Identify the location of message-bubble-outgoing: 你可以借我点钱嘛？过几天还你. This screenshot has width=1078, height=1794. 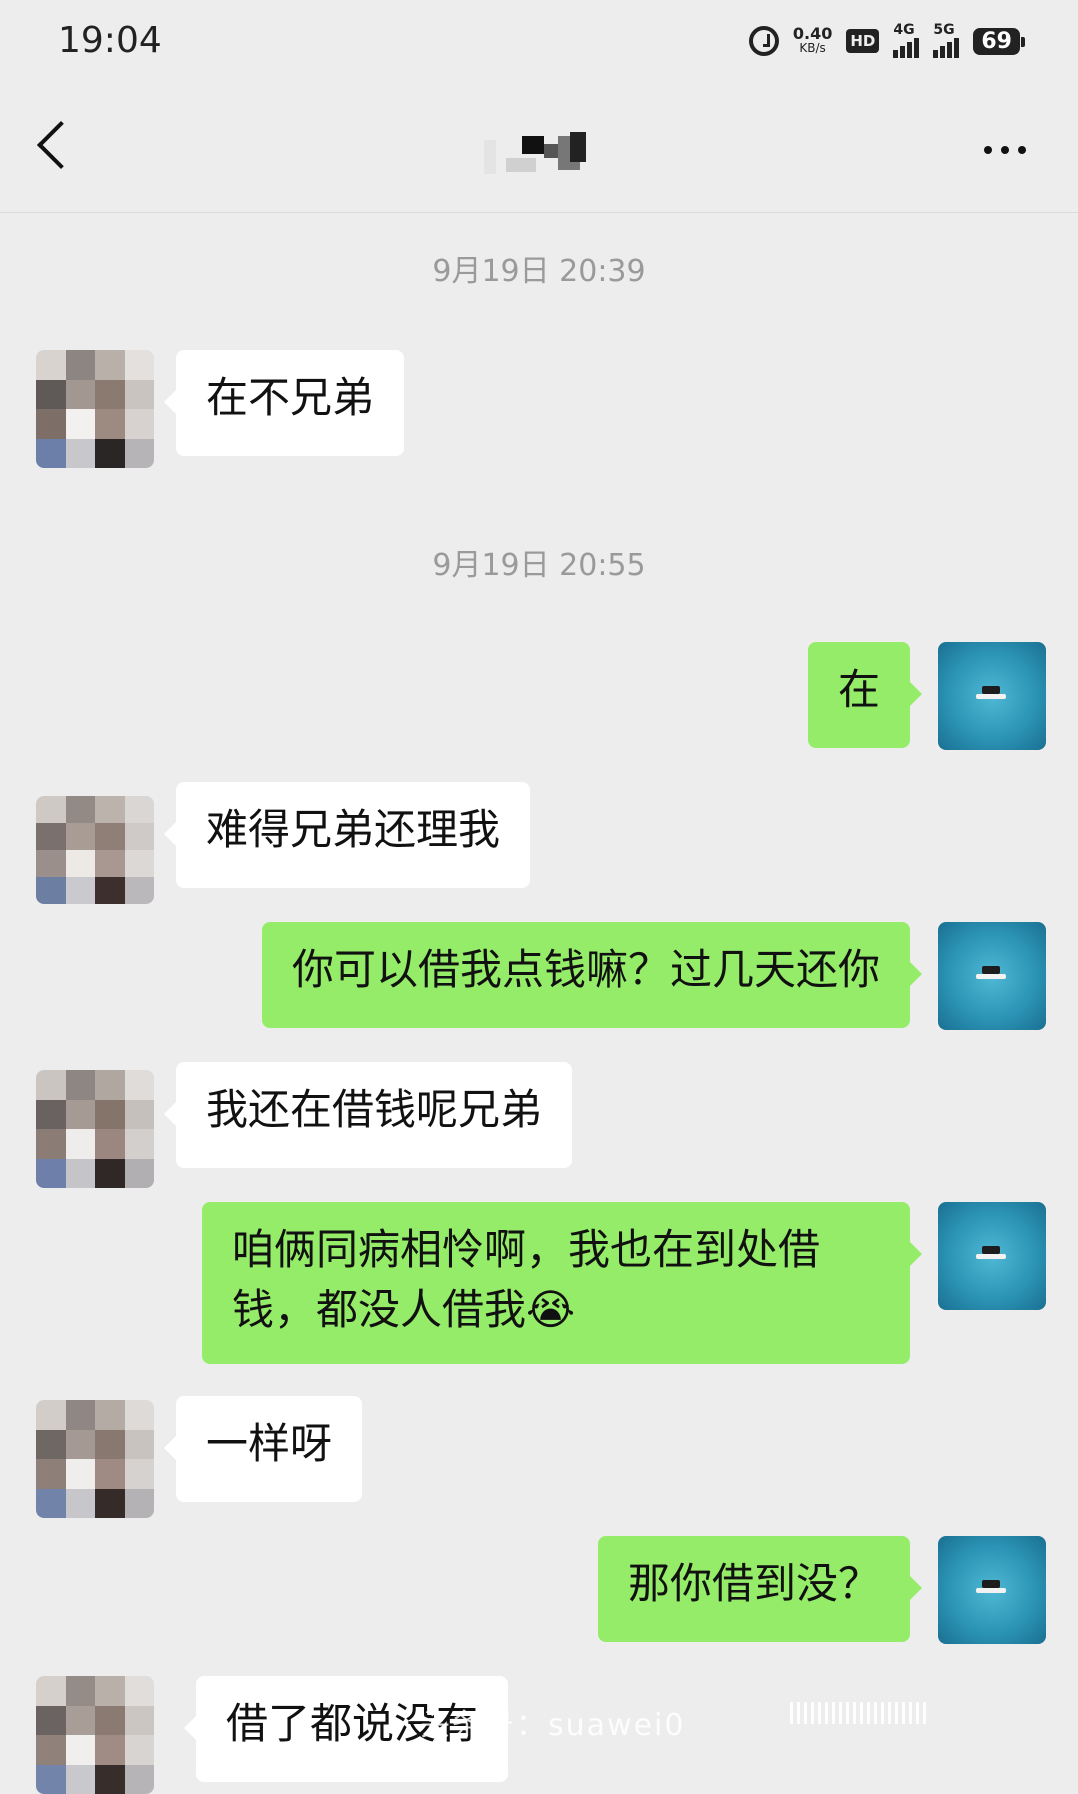
(592, 975).